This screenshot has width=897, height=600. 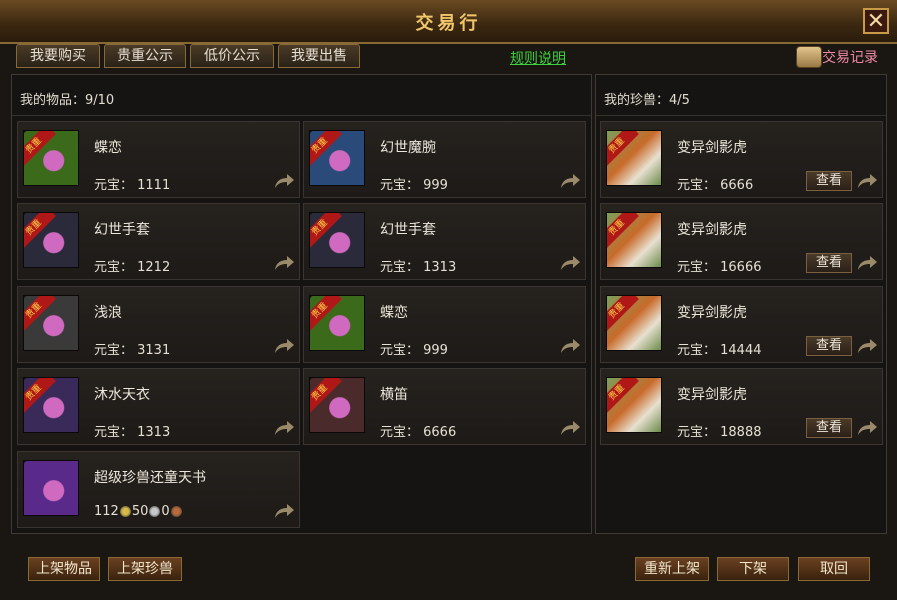 I want to click on item-price: 元宝： 1111, so click(x=132, y=185).